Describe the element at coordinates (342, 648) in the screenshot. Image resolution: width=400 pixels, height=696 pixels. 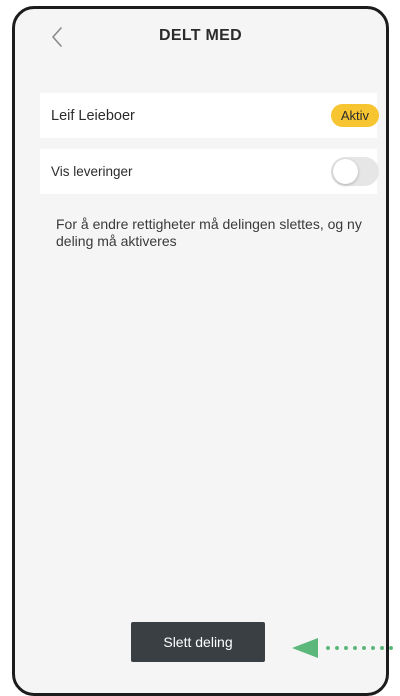
I see `dotted-arrow-left-icon` at that location.